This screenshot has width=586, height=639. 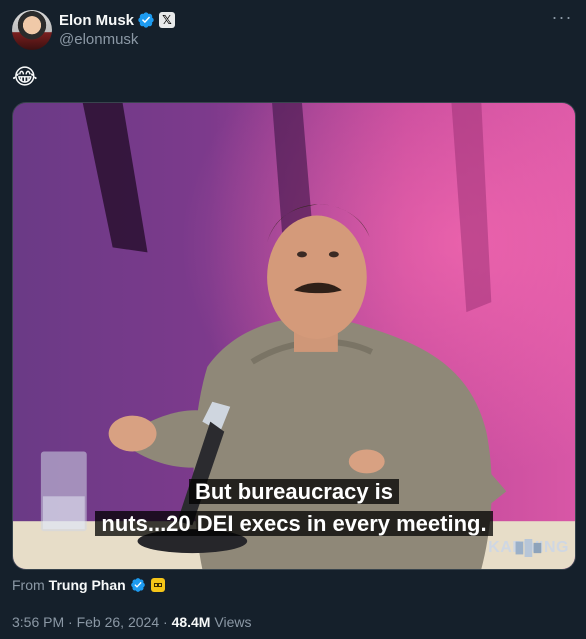 I want to click on source-name-link: Trung Phan, so click(x=87, y=585).